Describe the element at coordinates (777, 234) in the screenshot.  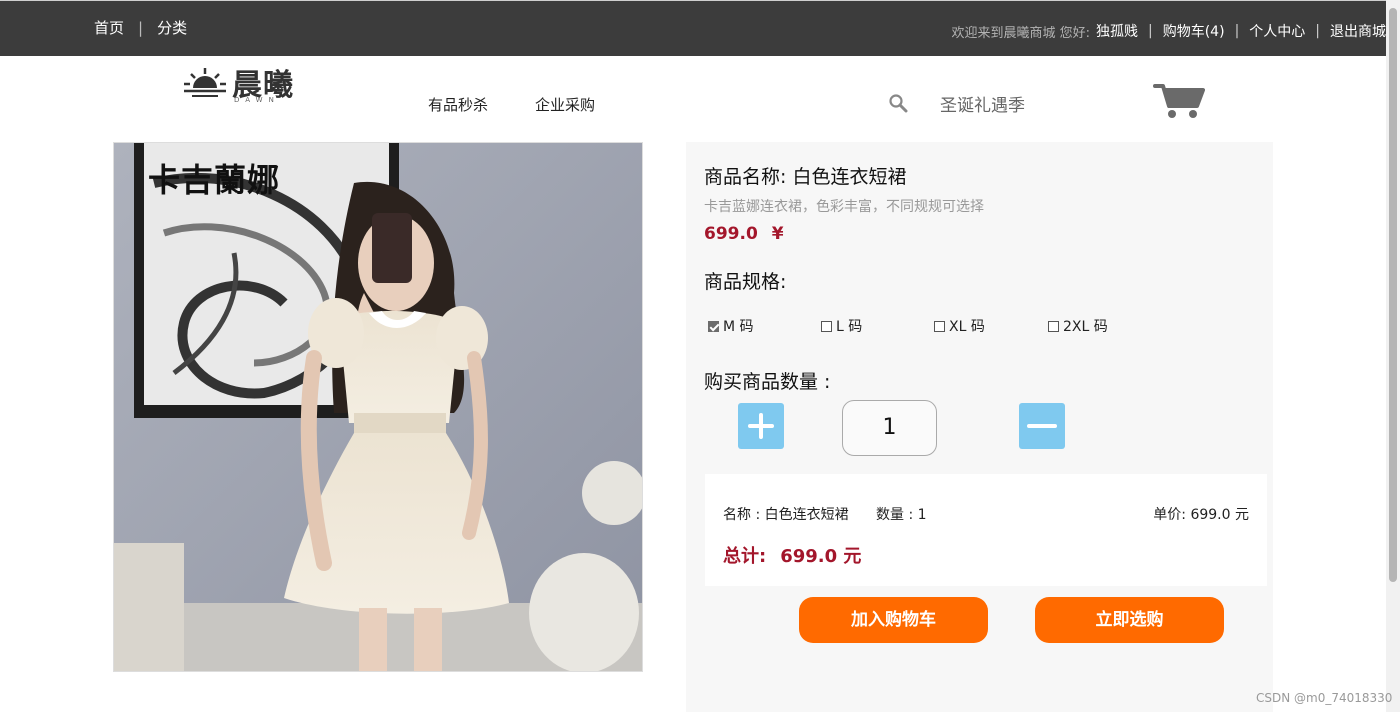
I see `currency-symbol: ¥` at that location.